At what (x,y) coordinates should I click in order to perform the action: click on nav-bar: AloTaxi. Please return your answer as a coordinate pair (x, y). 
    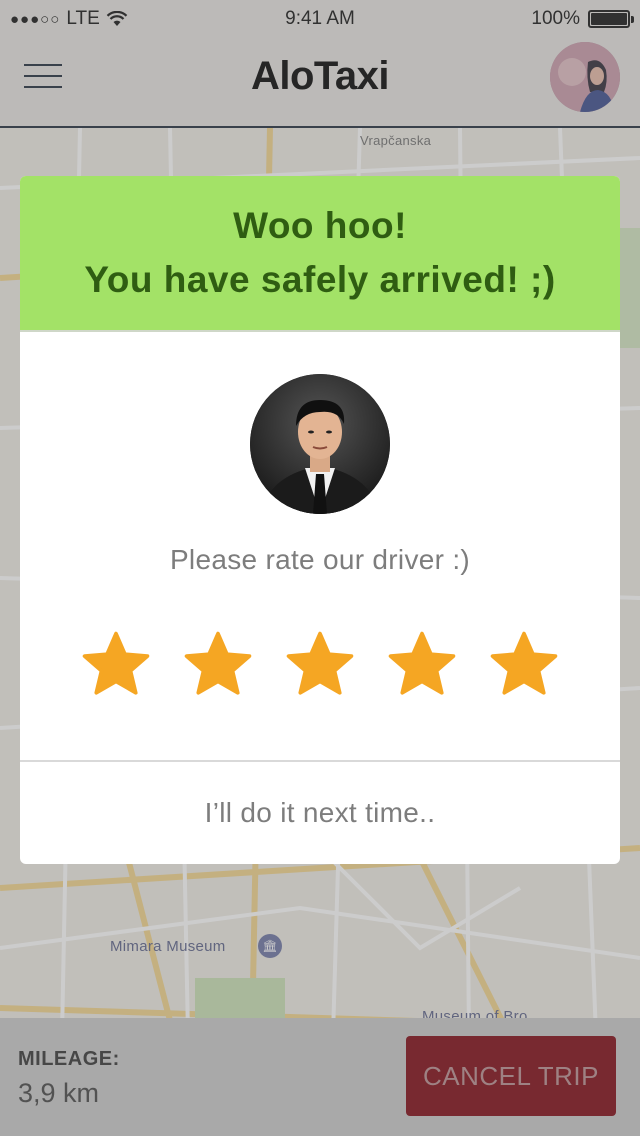
    Looking at the image, I should click on (320, 84).